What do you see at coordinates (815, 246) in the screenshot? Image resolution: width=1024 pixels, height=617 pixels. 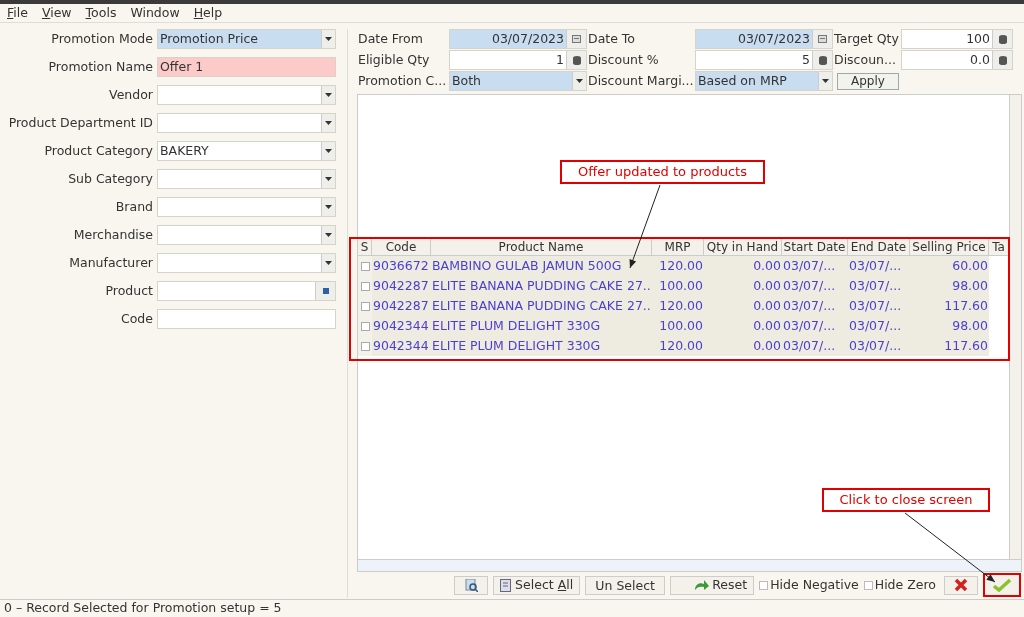 I see `column-header: Start Date` at bounding box center [815, 246].